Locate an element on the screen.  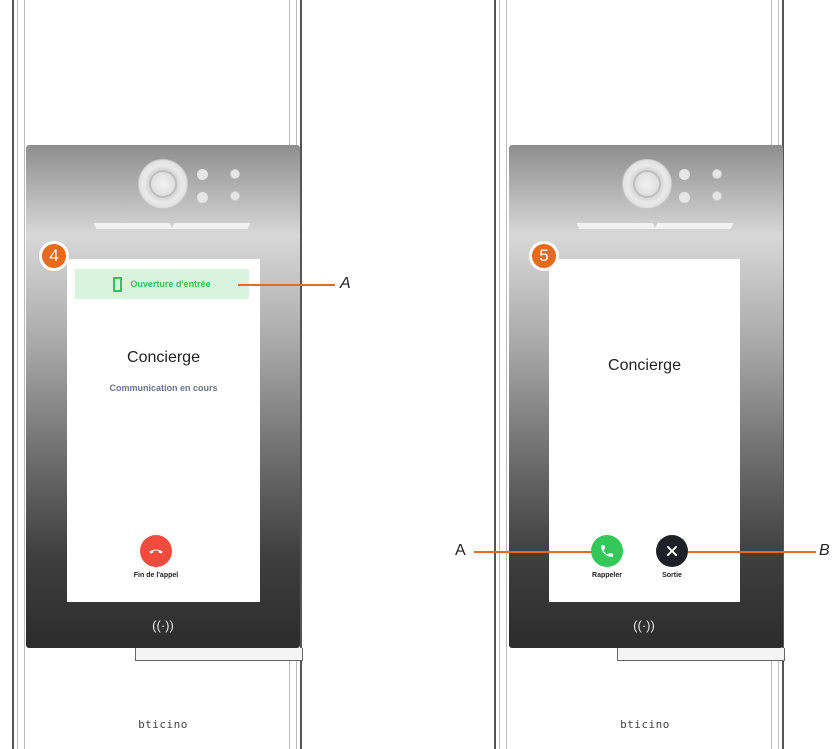
right-bottom-tray is located at coordinates (701, 654).